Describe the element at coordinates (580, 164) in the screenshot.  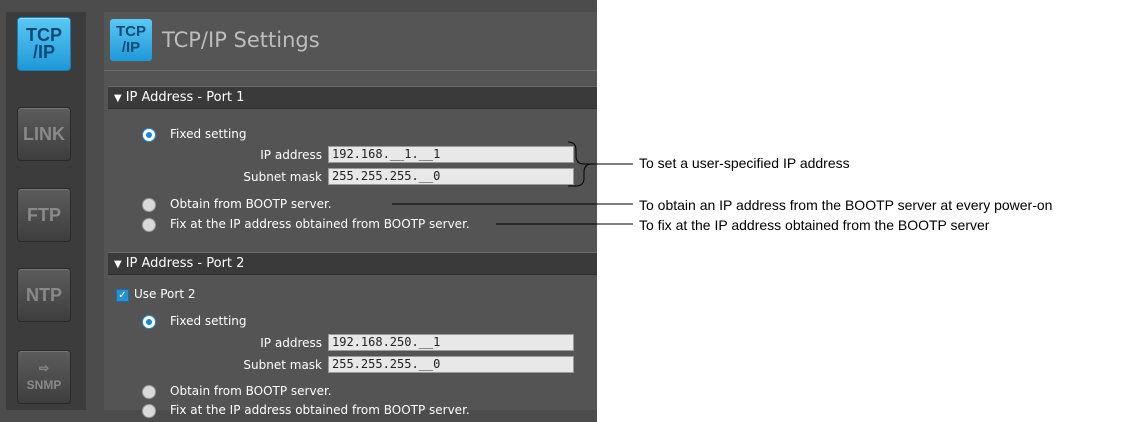
I see `brace-bracket` at that location.